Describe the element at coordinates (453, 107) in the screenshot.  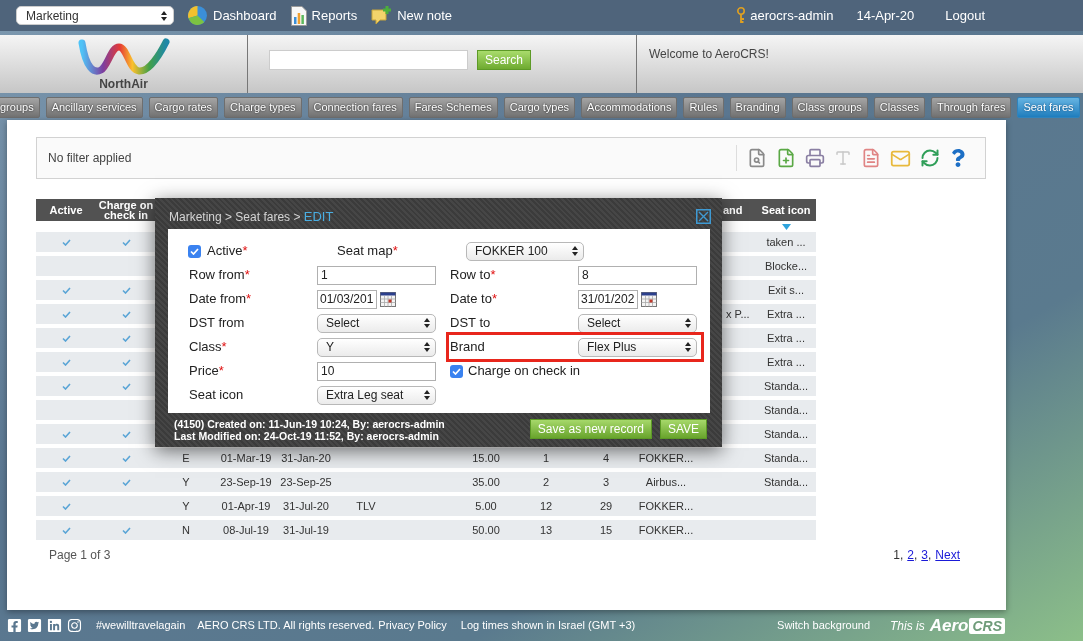
I see `tab: Fares Schemes` at that location.